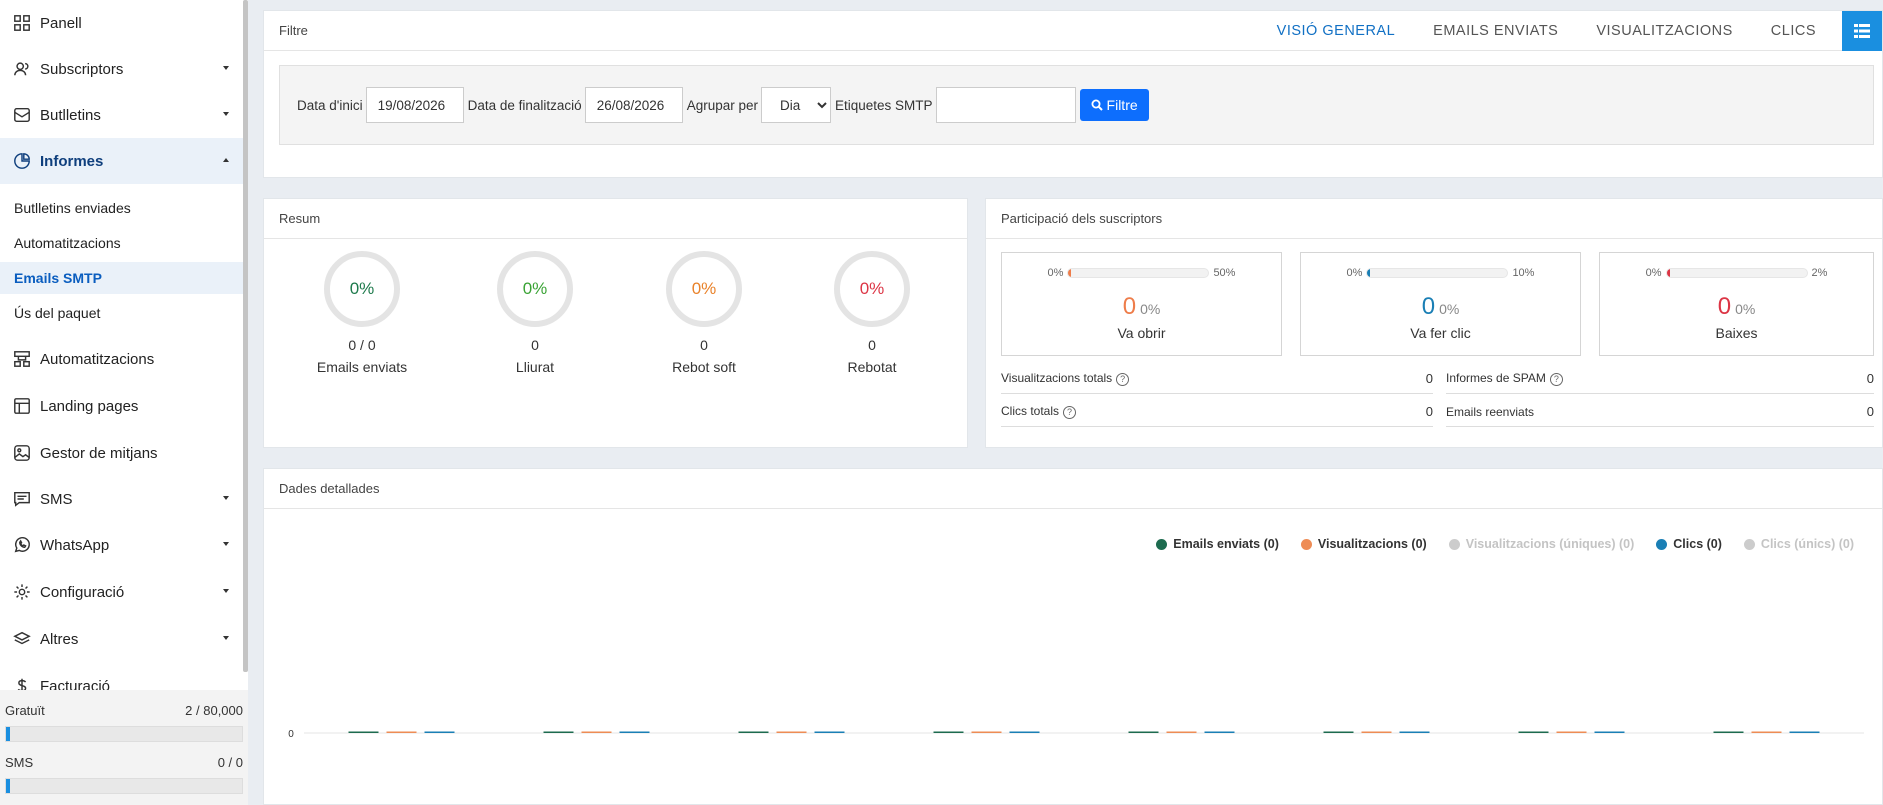  What do you see at coordinates (362, 313) in the screenshot?
I see `stat-emails-enviats: 0% 0 / 0 Emails enviats` at bounding box center [362, 313].